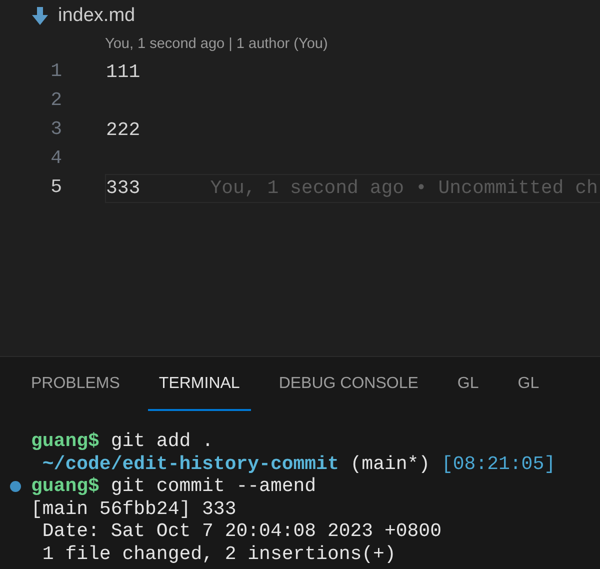  What do you see at coordinates (199, 385) in the screenshot?
I see `panel-tab: TERMINAL` at bounding box center [199, 385].